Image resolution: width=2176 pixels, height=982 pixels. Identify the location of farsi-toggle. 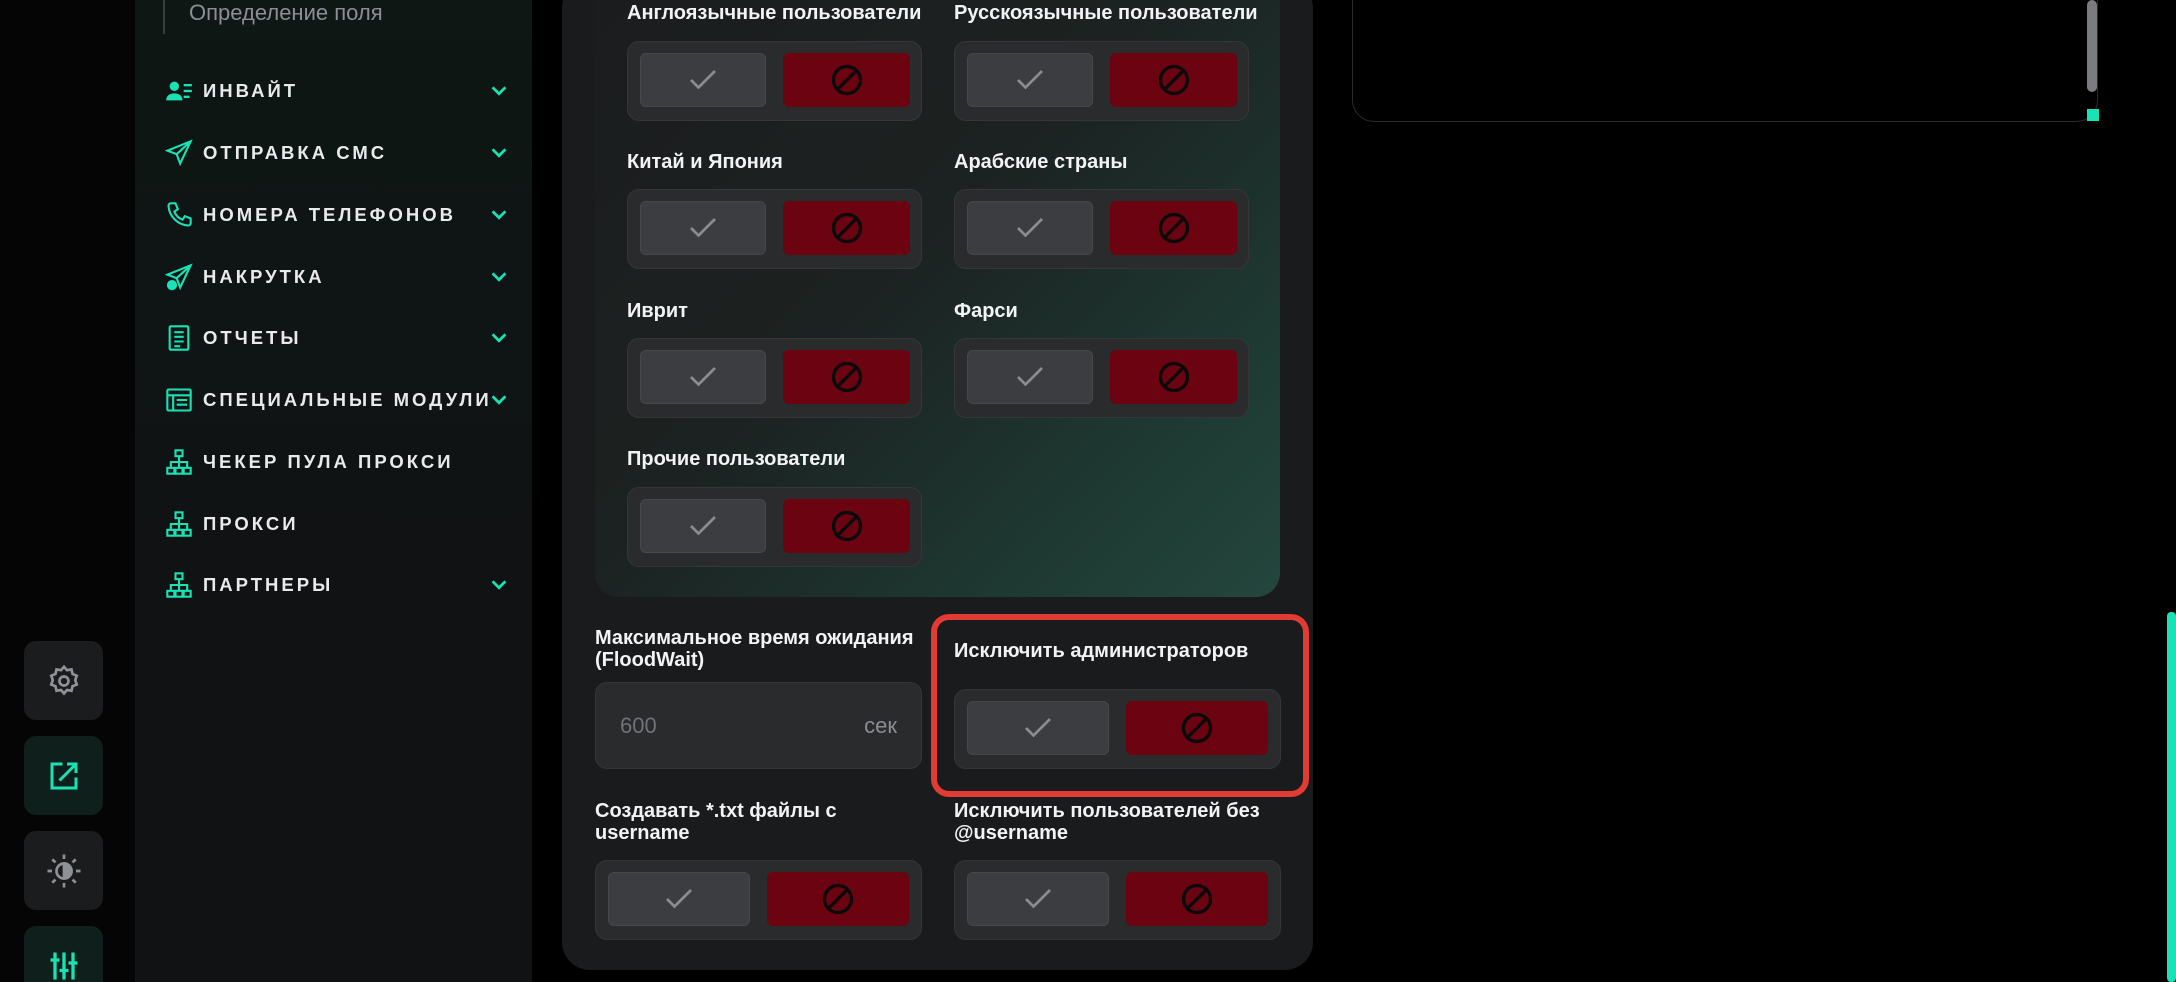
(1101, 378).